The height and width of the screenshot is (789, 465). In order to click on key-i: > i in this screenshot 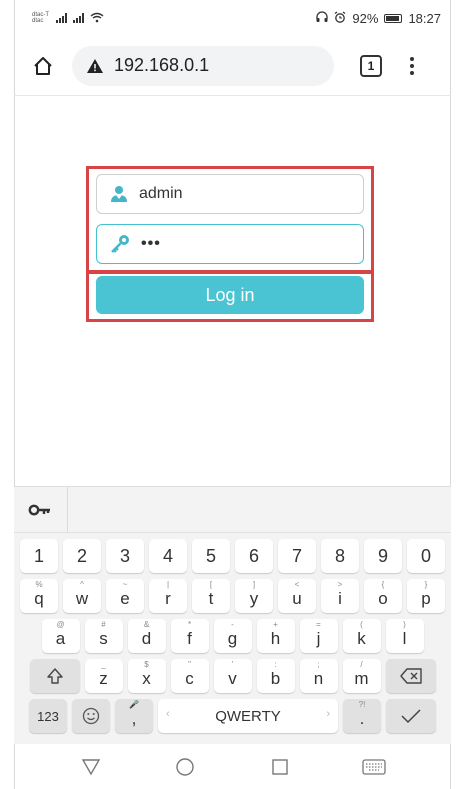, I will do `click(340, 596)`.